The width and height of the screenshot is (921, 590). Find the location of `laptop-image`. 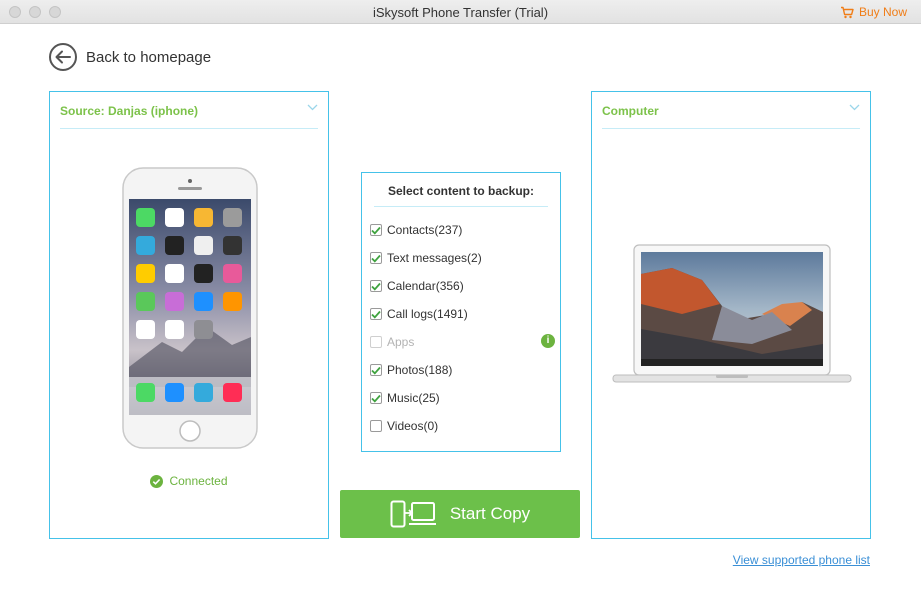

laptop-image is located at coordinates (732, 313).